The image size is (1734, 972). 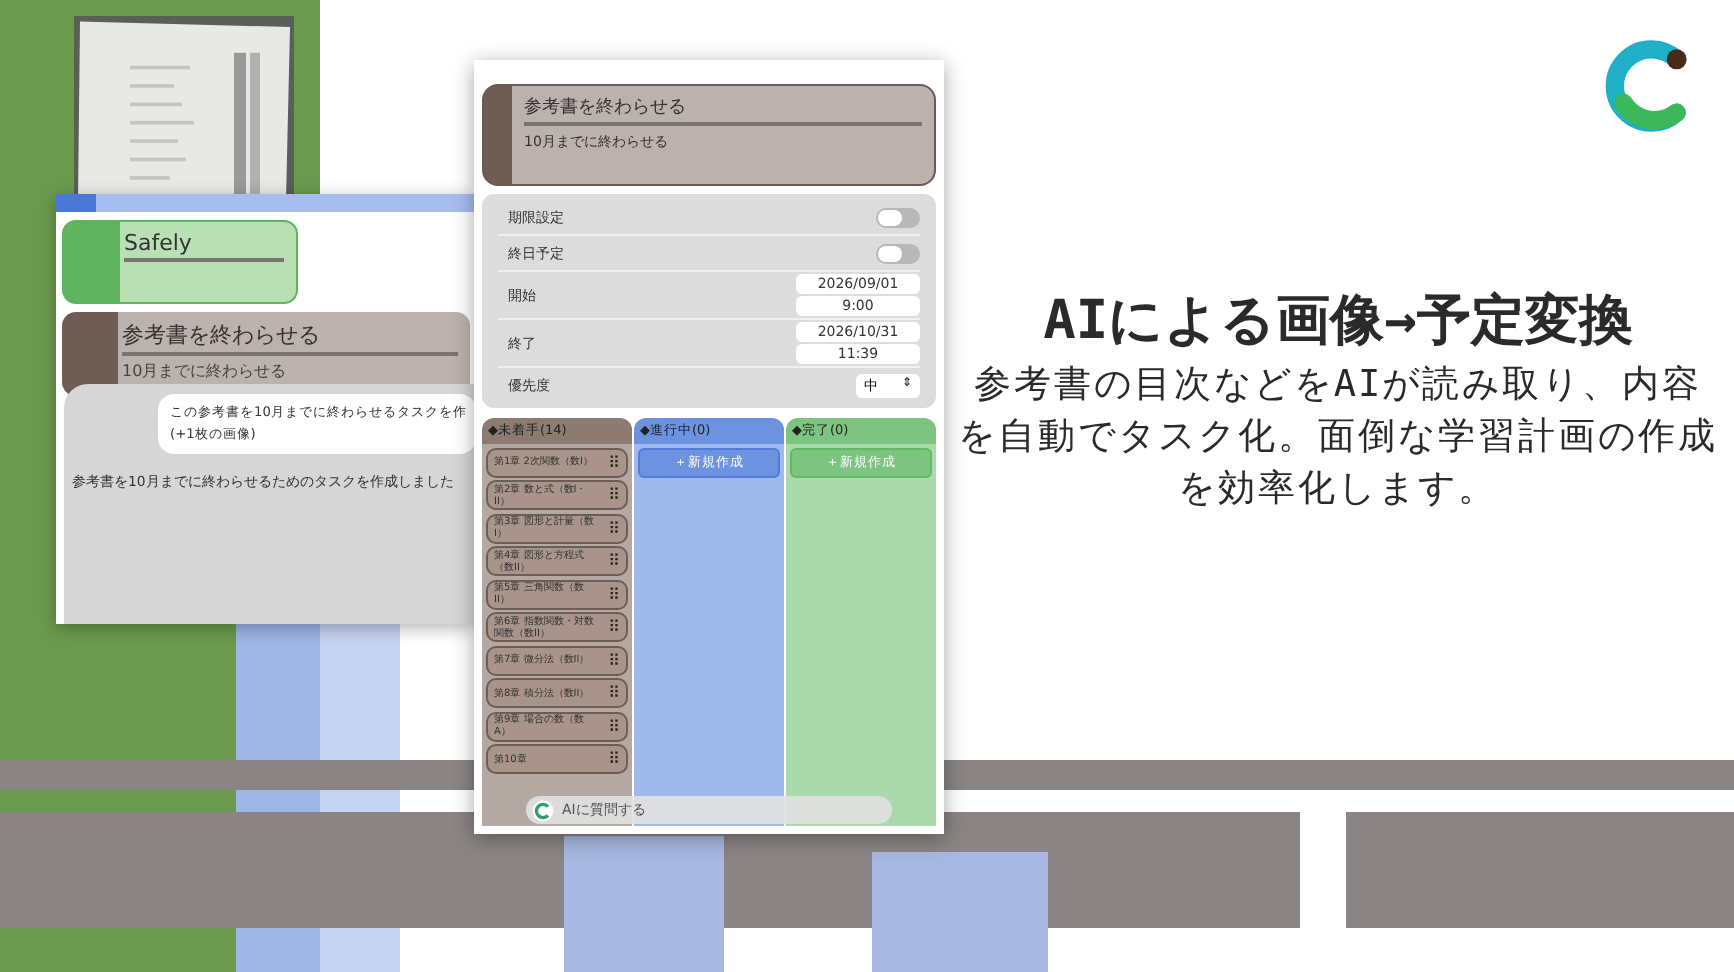 What do you see at coordinates (290, 338) in the screenshot?
I see `card-title: 参考書を終わらせる` at bounding box center [290, 338].